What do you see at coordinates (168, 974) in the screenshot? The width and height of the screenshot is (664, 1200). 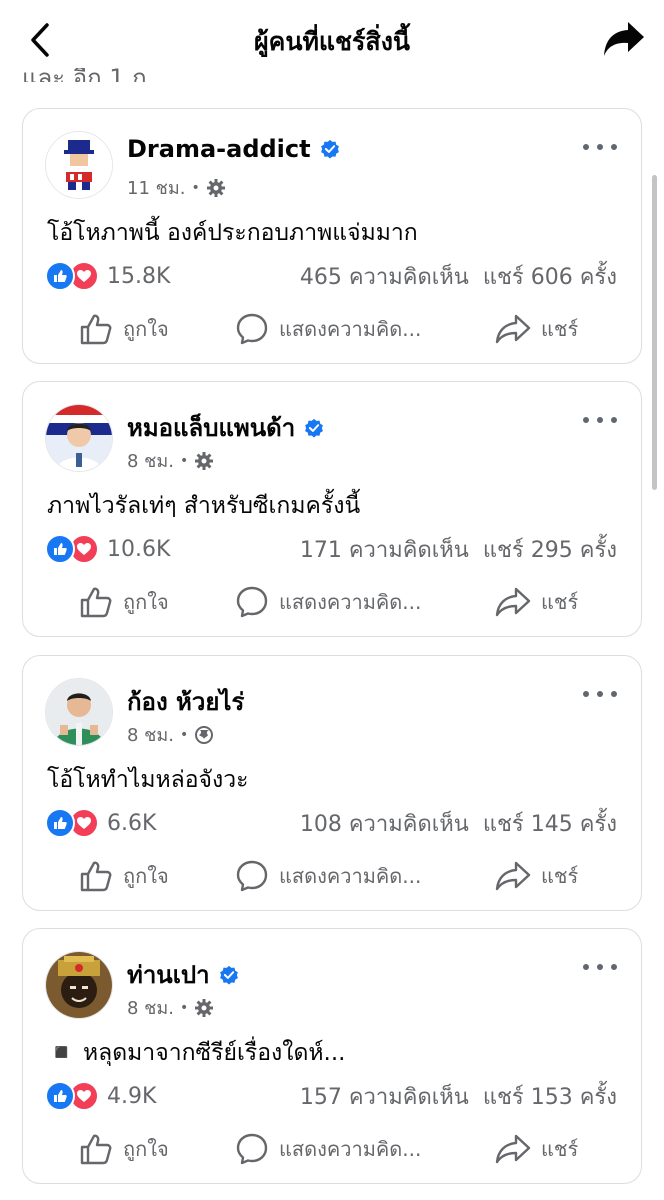 I see `author-name: ท่านเปา` at bounding box center [168, 974].